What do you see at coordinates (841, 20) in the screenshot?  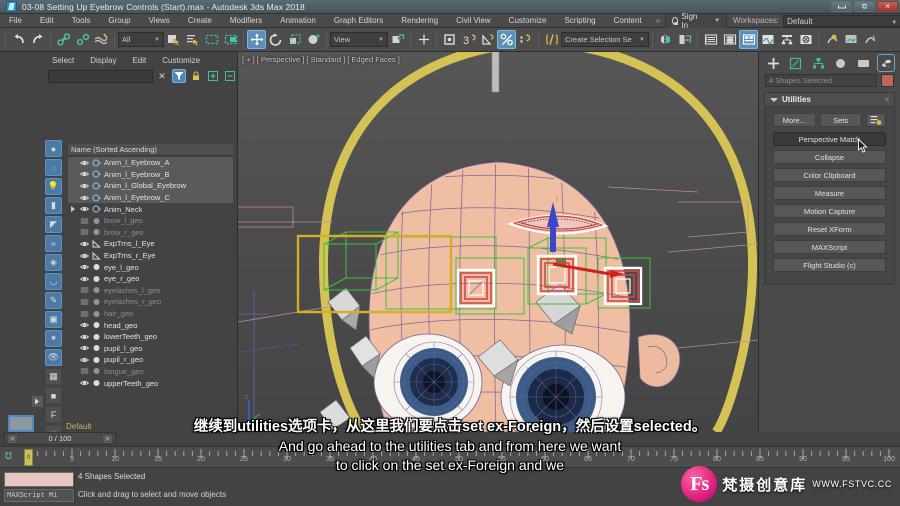 I see `workspaces-value: Default ▼` at bounding box center [841, 20].